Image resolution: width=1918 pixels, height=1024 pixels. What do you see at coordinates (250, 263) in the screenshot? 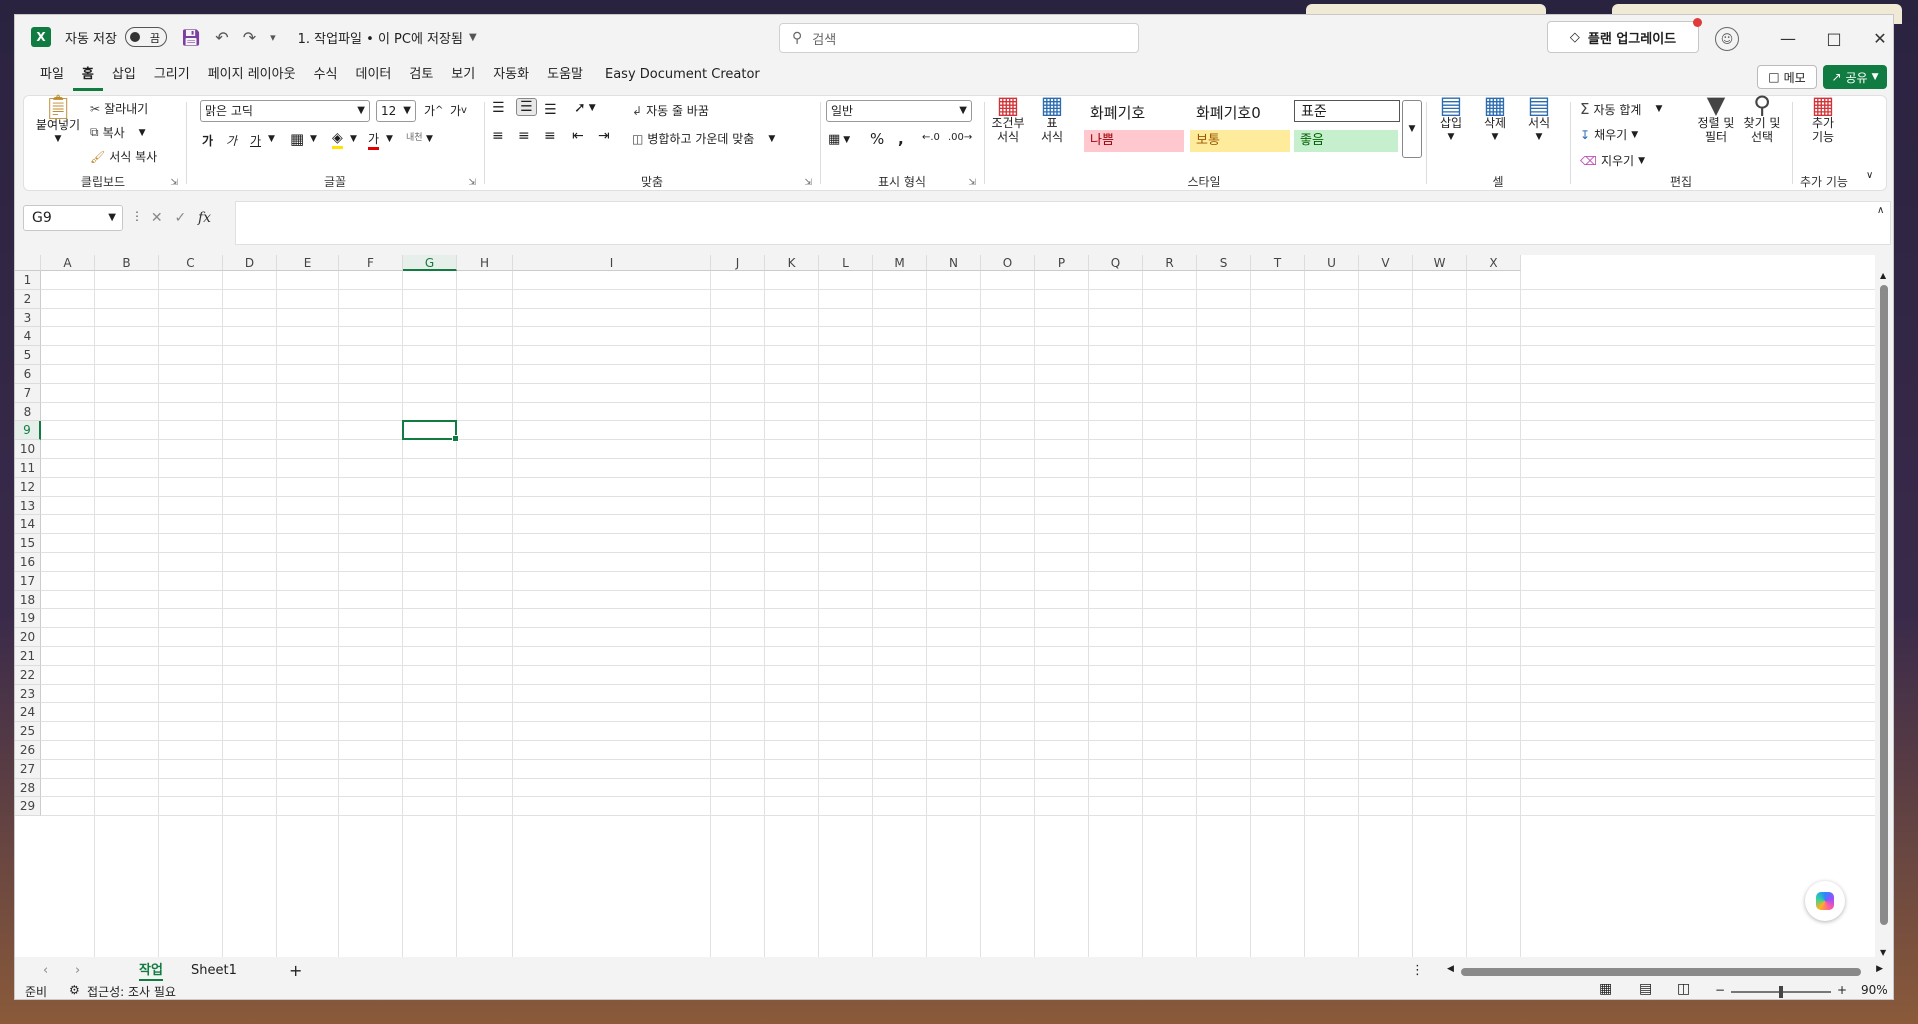
I see `column-header-d: D` at bounding box center [250, 263].